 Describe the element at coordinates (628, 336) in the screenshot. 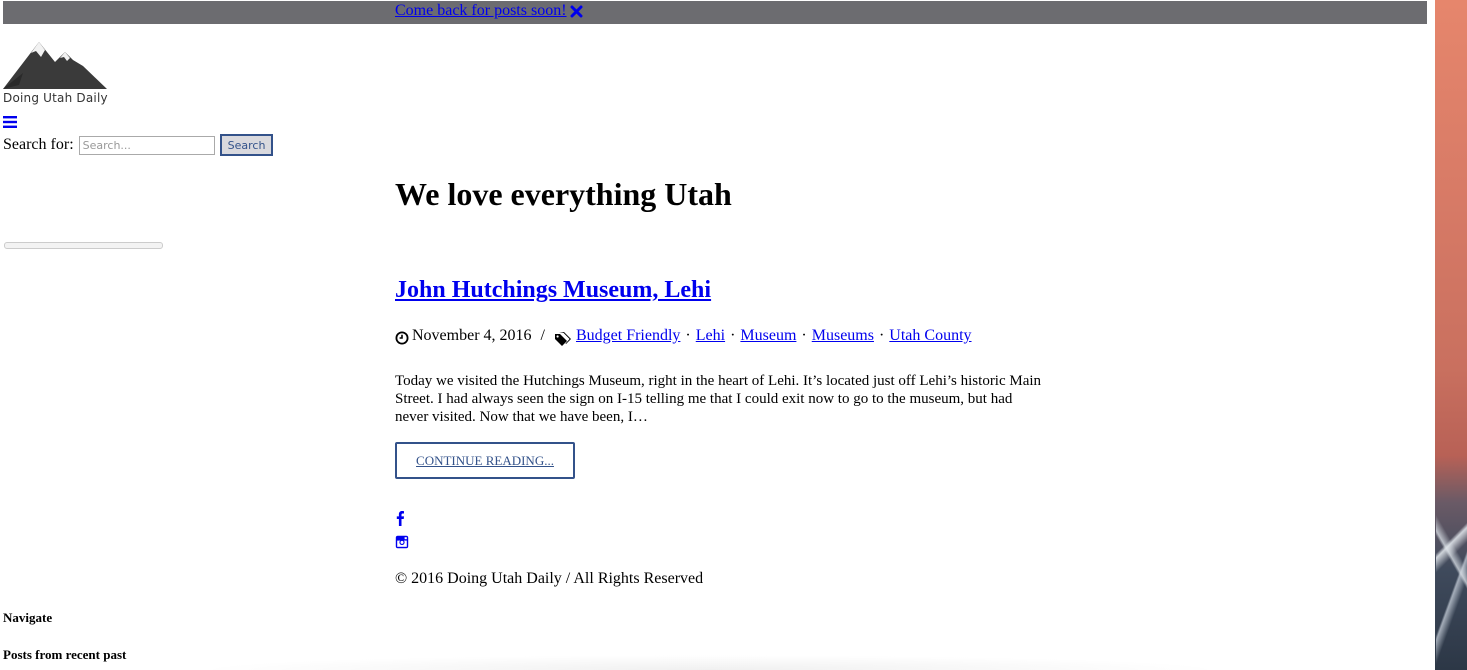

I see `tag-link: Budget Friendly` at that location.